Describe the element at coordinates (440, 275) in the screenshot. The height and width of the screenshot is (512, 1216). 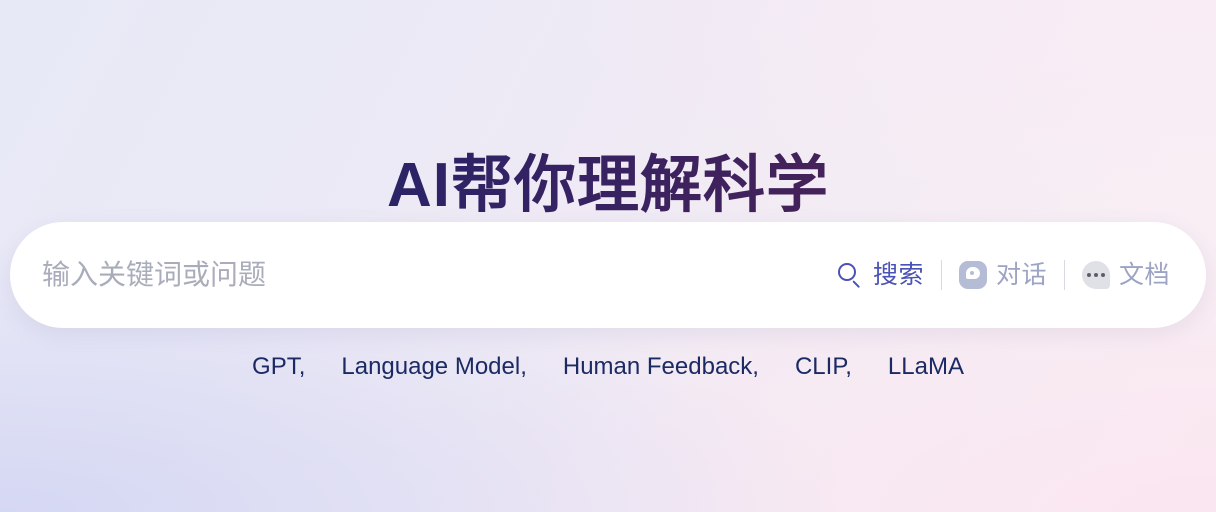
I see `search-input` at that location.